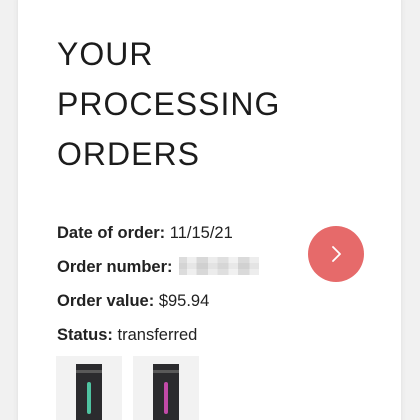 Image resolution: width=420 pixels, height=420 pixels. I want to click on order-number-redacted, so click(219, 266).